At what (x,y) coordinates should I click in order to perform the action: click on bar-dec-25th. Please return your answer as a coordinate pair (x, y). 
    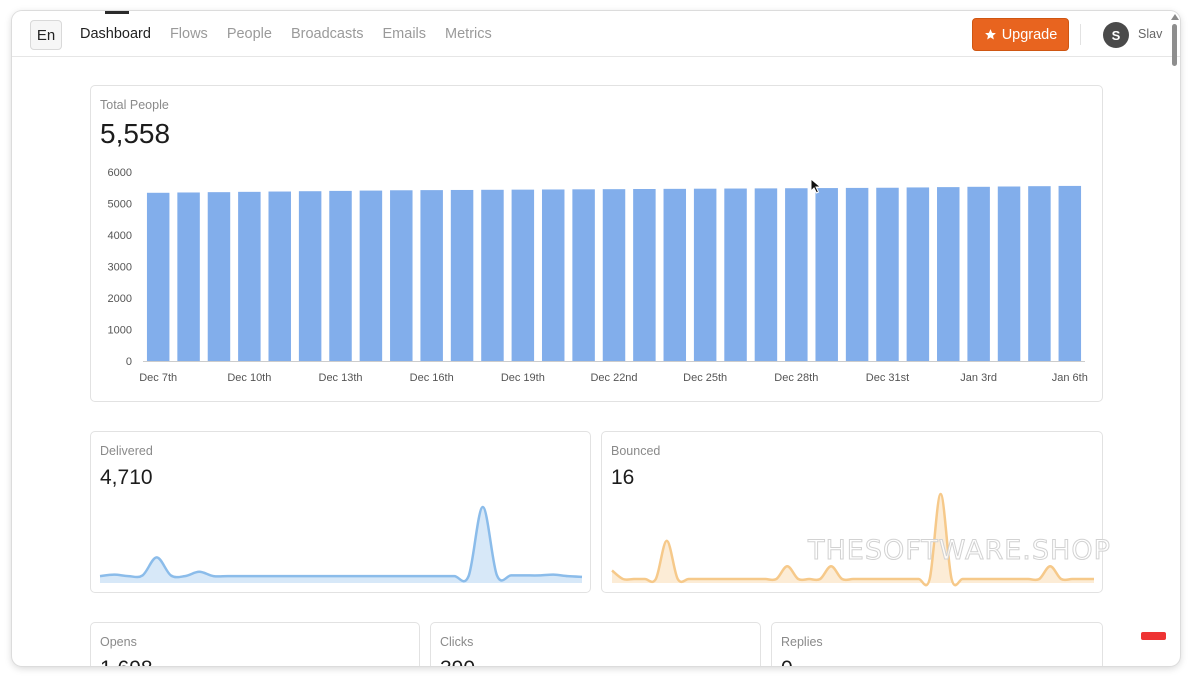
    Looking at the image, I should click on (705, 274).